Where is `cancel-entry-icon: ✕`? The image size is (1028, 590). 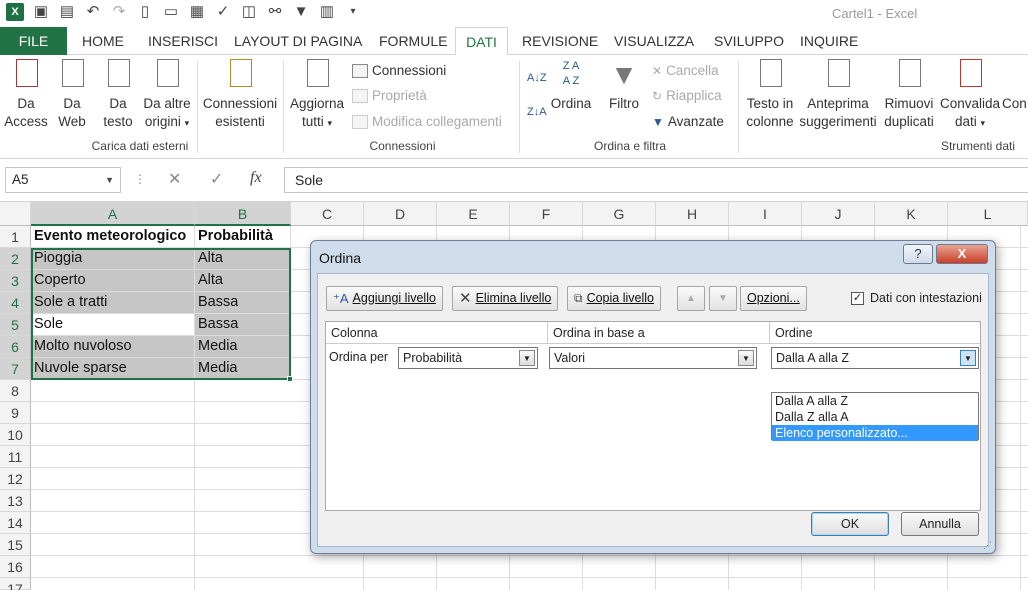
cancel-entry-icon: ✕ is located at coordinates (174, 179).